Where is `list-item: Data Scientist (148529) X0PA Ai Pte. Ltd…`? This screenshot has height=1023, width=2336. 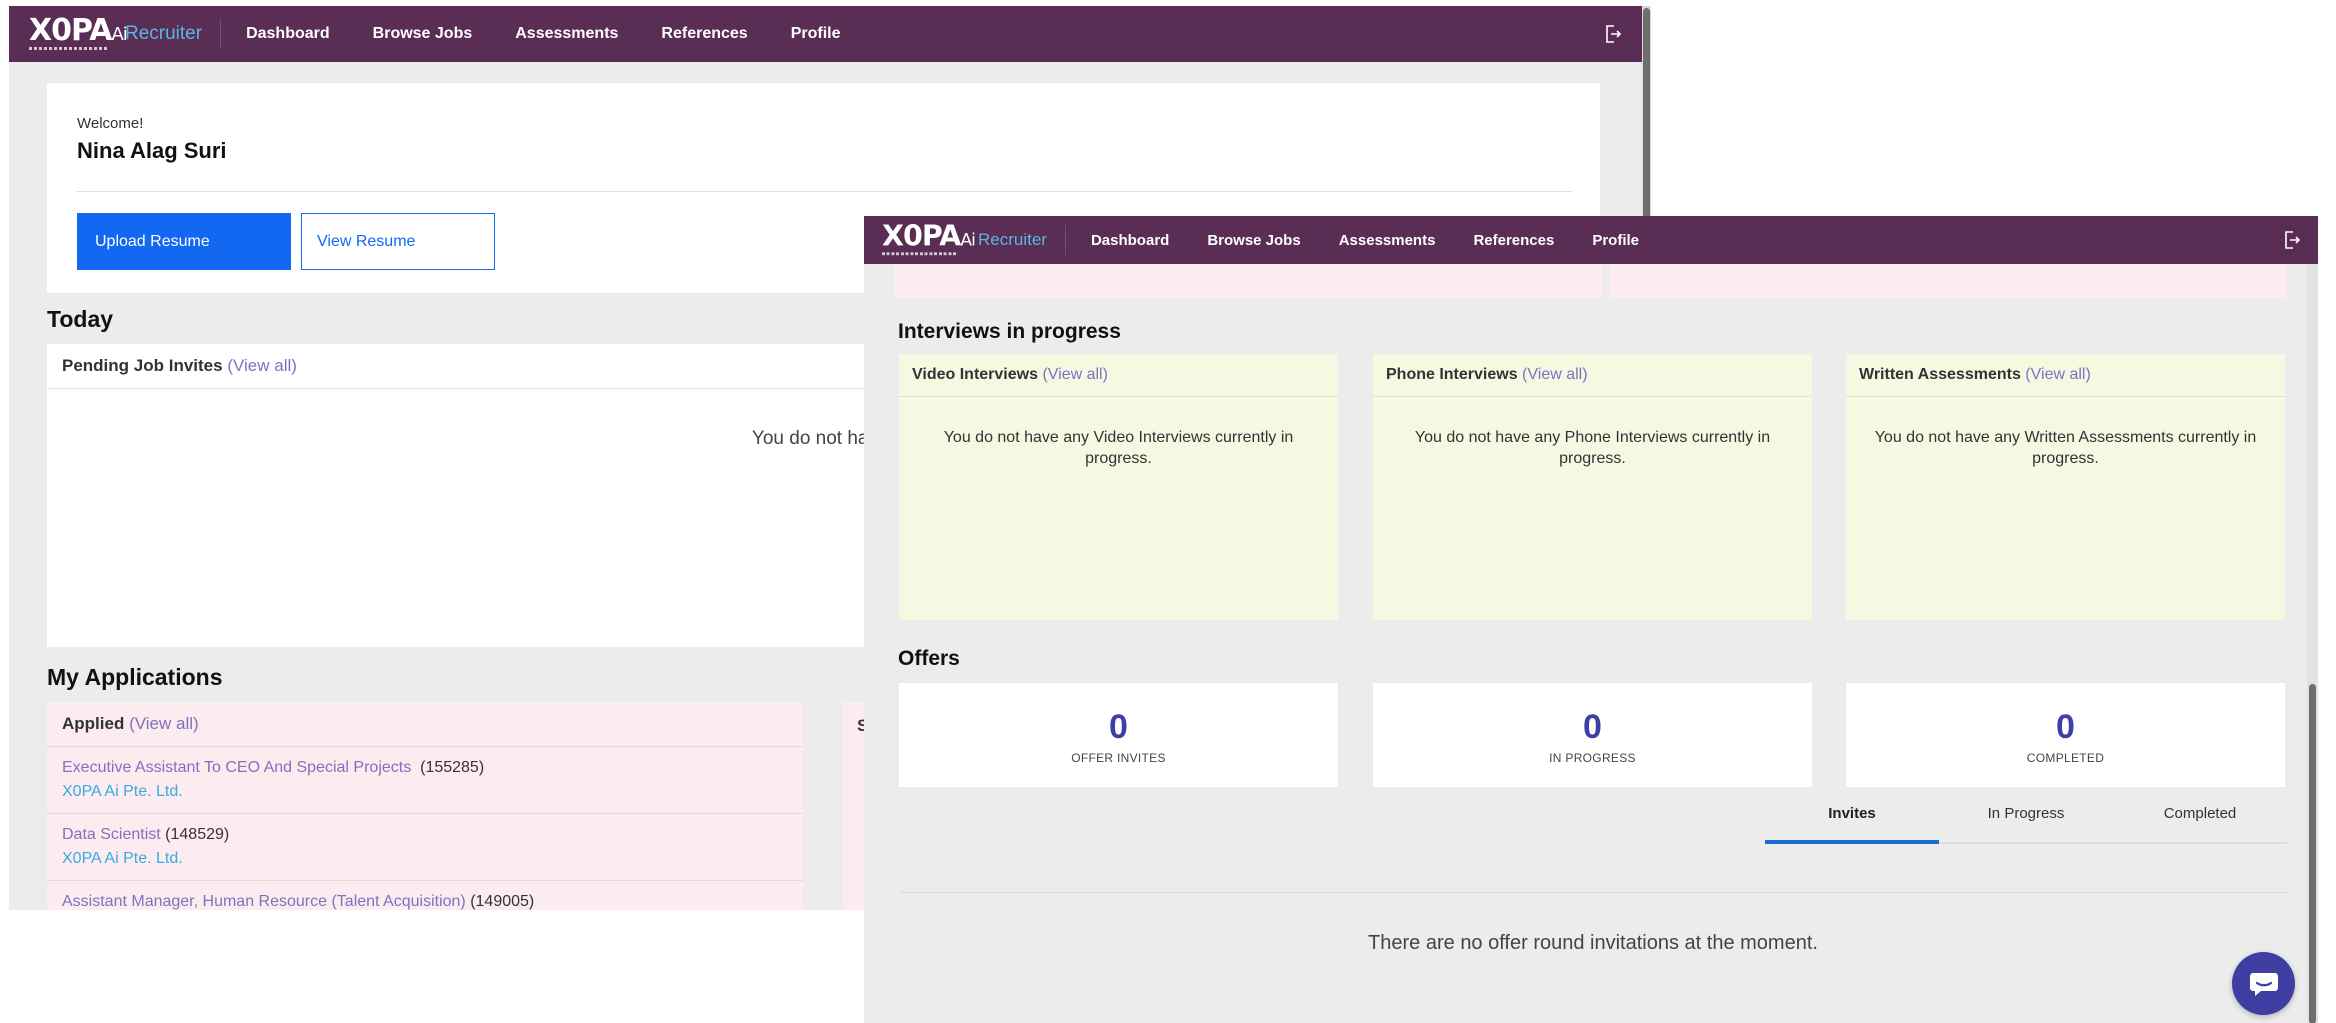 list-item: Data Scientist (148529) X0PA Ai Pte. Ltd… is located at coordinates (425, 847).